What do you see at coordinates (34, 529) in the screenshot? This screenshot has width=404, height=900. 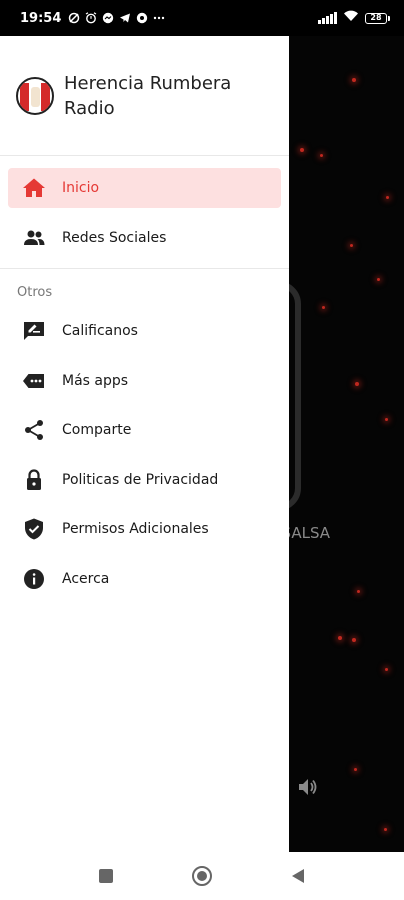 I see `shield-check-icon` at bounding box center [34, 529].